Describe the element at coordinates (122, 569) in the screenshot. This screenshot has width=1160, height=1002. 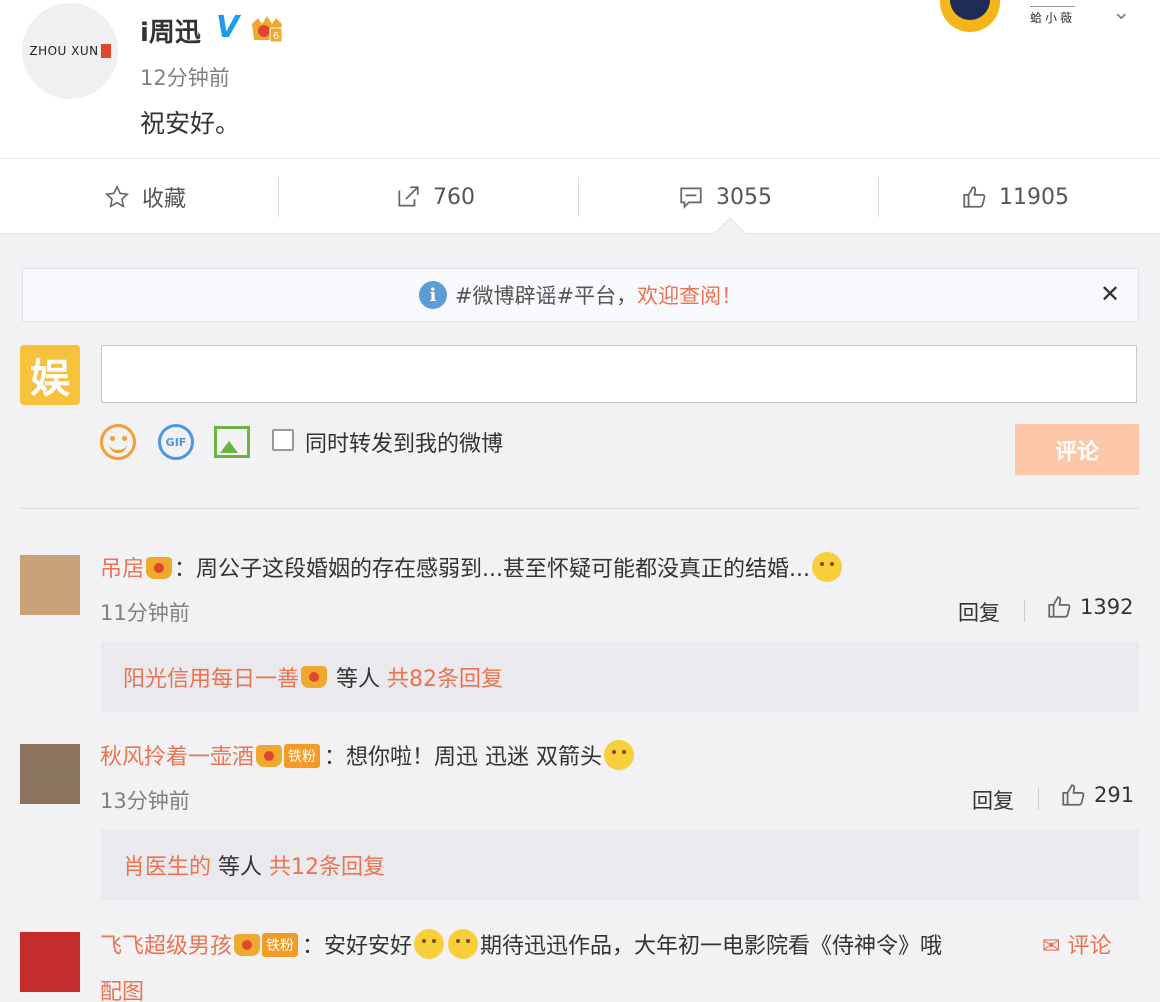
I see `comment-username: 吊扂` at that location.